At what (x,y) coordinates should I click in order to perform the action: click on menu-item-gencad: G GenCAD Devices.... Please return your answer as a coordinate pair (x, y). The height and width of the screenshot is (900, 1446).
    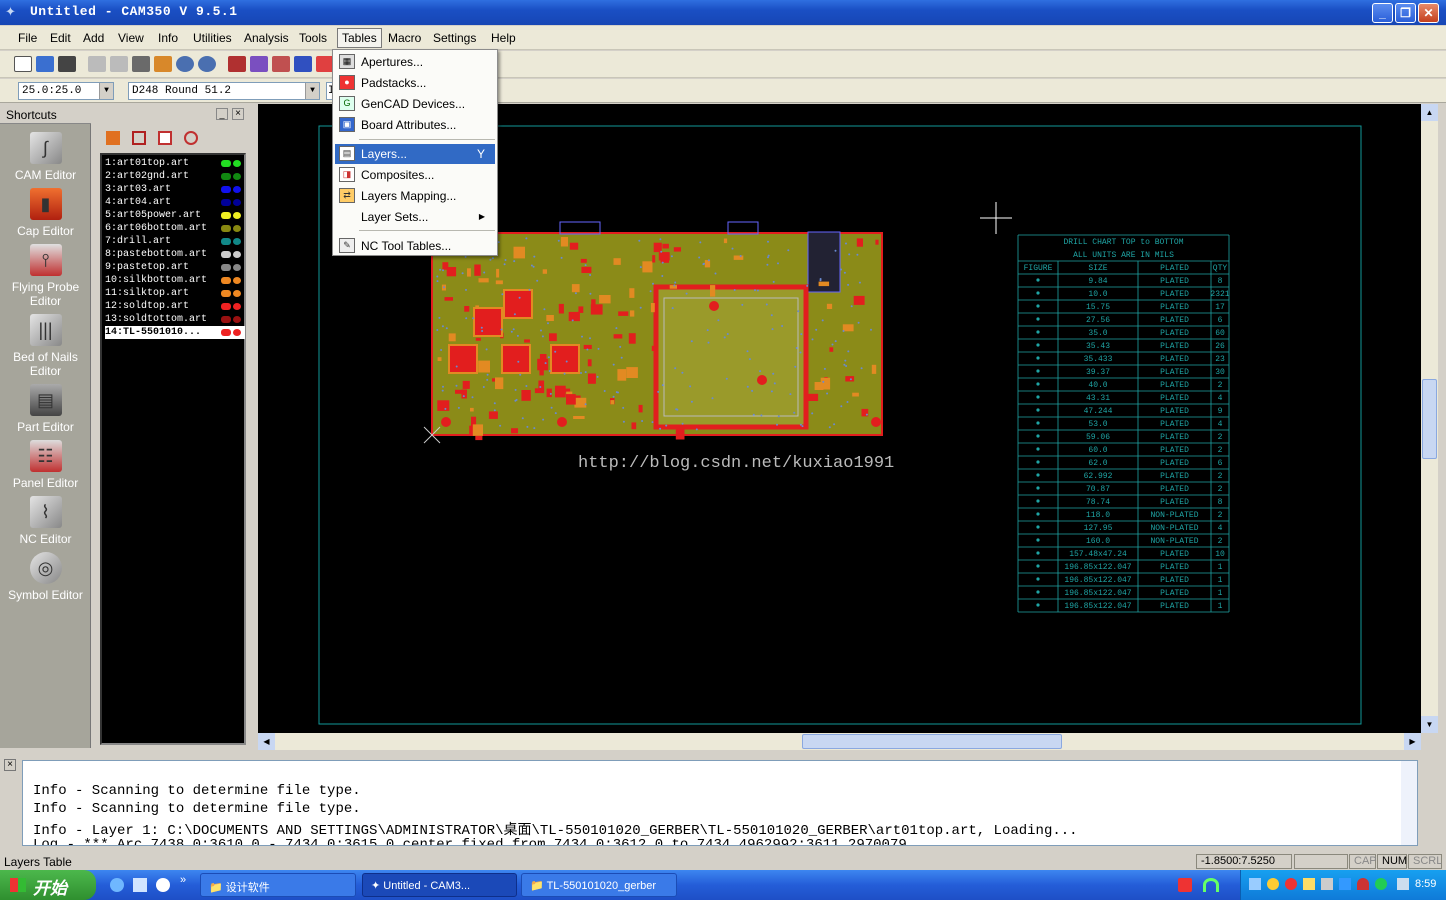
    Looking at the image, I should click on (415, 104).